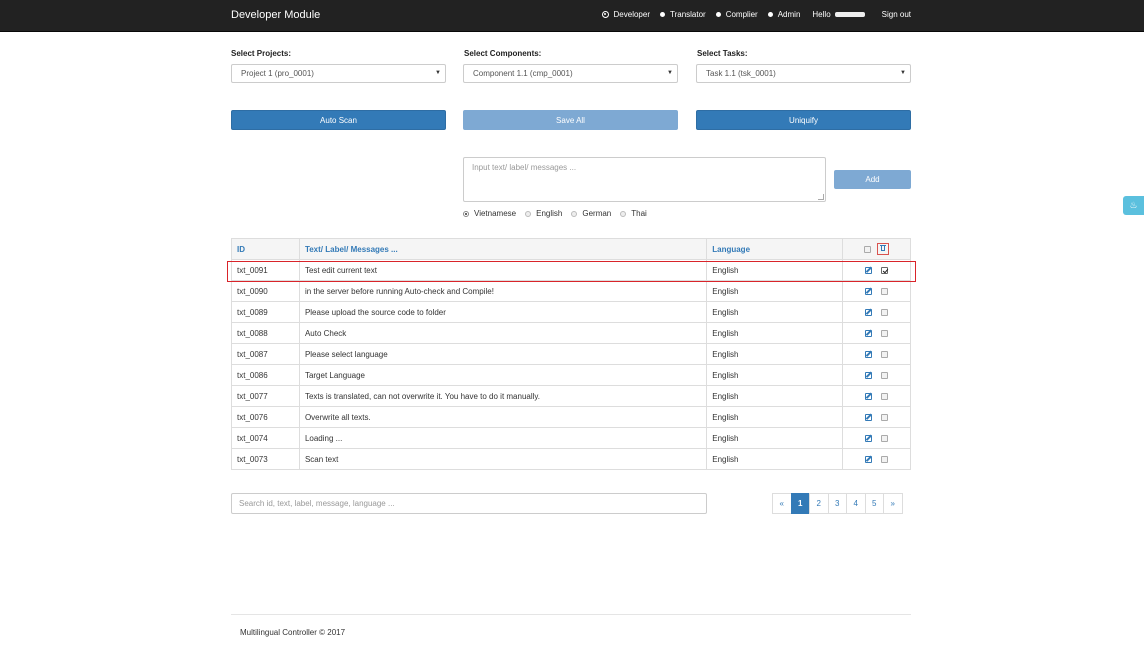  I want to click on role-developer: Developer, so click(625, 14).